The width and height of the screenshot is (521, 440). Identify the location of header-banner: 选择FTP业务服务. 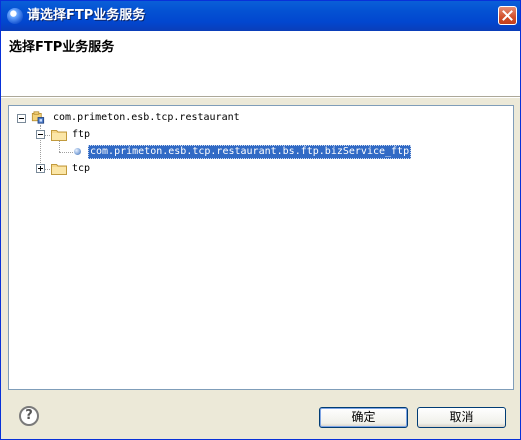
(260, 63).